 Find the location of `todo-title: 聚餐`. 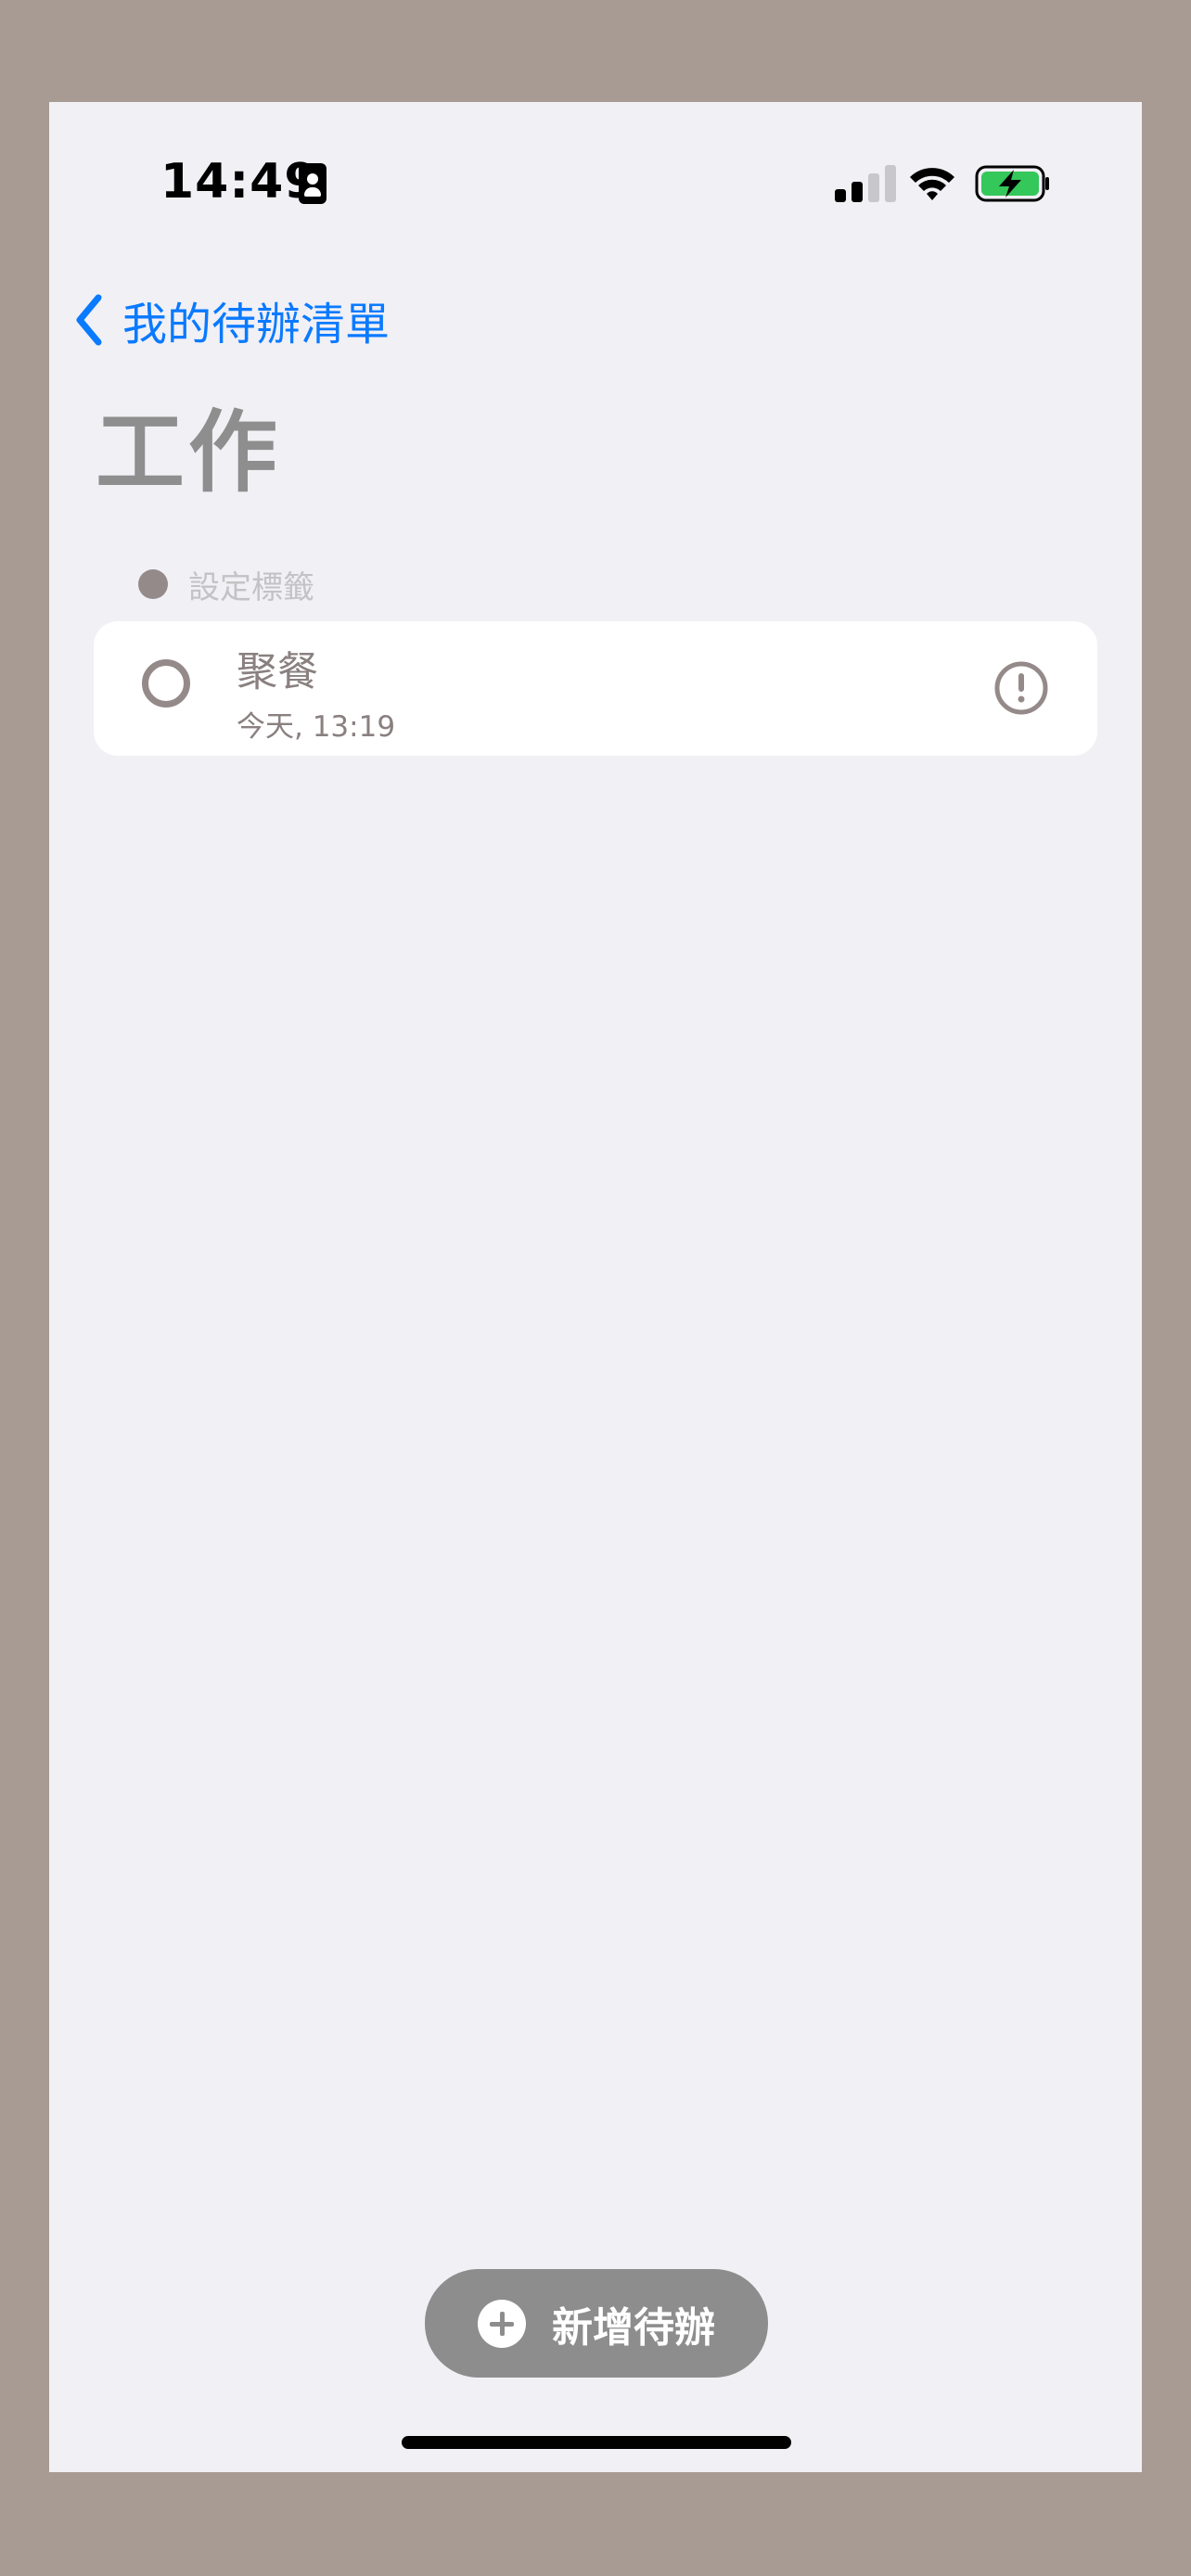

todo-title: 聚餐 is located at coordinates (277, 672).